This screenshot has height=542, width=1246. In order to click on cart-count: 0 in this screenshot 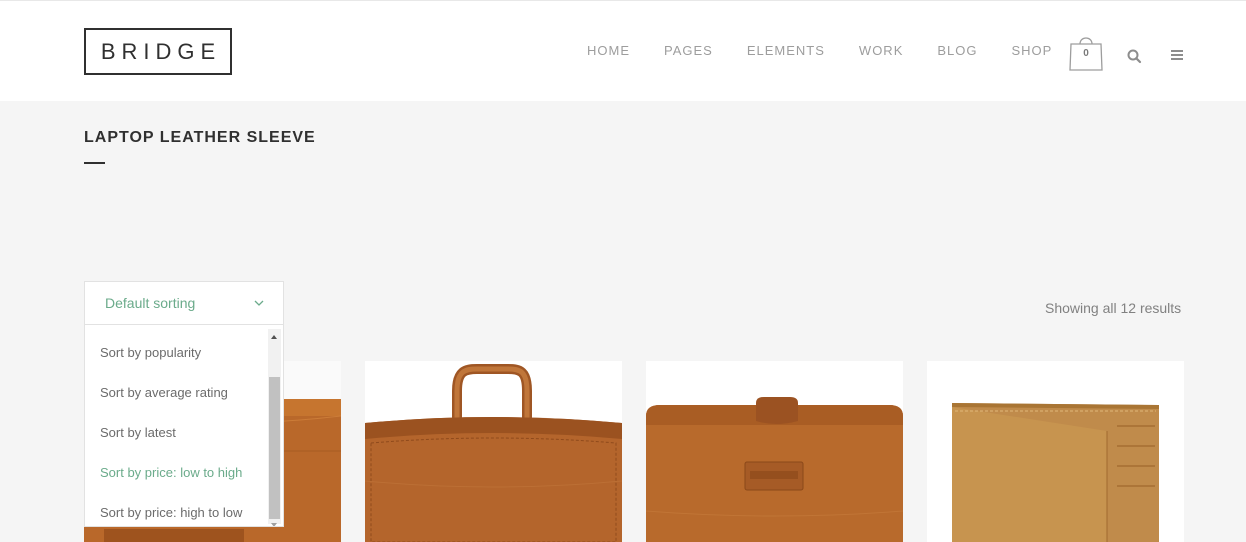, I will do `click(1086, 53)`.